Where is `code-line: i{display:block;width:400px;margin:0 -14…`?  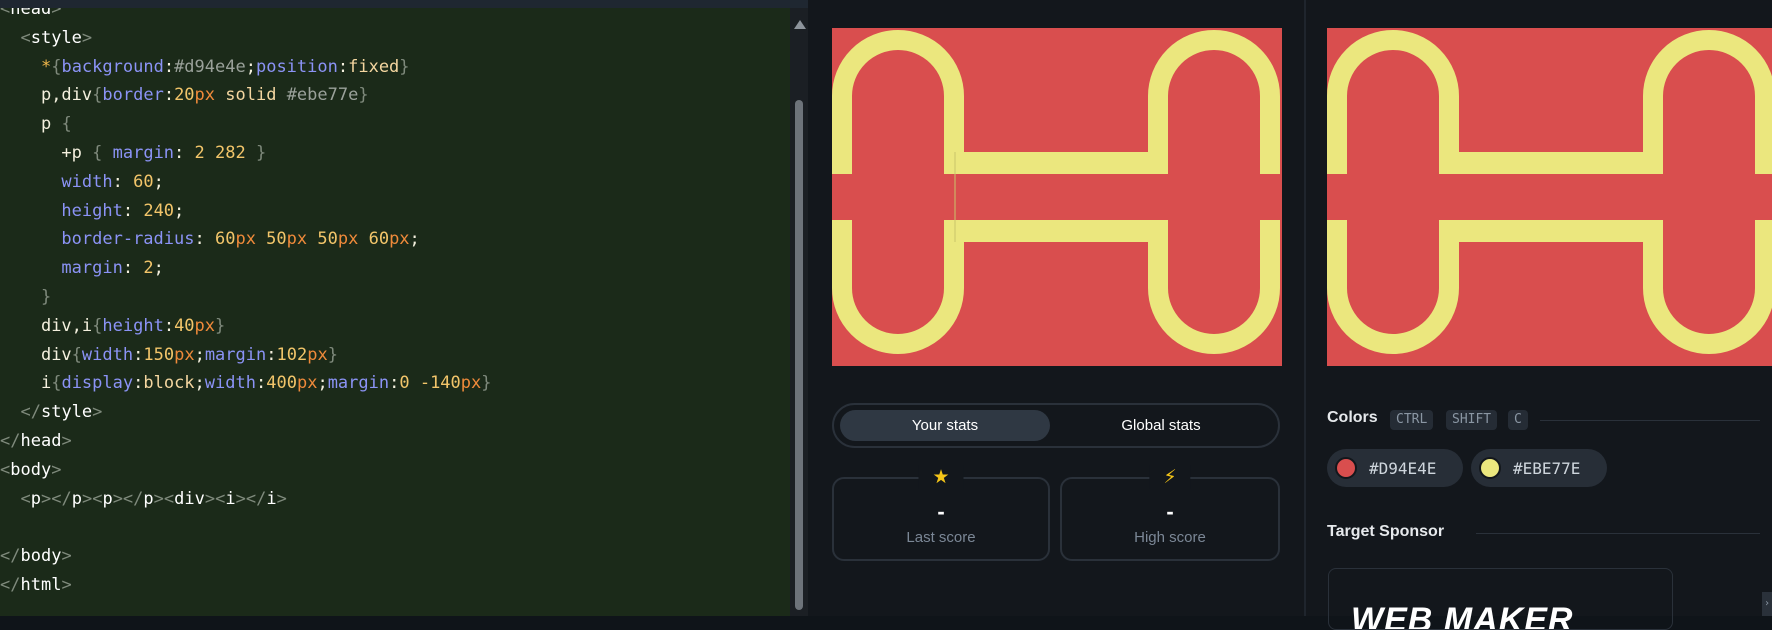 code-line: i{display:block;width:400px;margin:0 -14… is located at coordinates (246, 383).